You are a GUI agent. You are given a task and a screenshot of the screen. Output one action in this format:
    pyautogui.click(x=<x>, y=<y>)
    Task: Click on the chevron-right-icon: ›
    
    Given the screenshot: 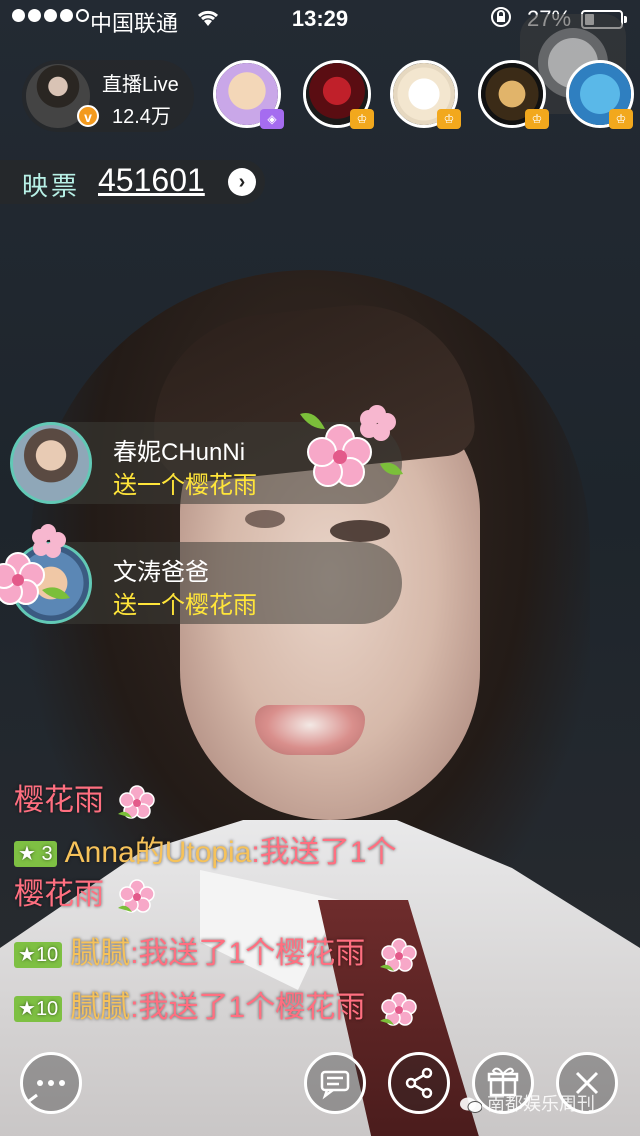 What is the action you would take?
    pyautogui.click(x=242, y=182)
    